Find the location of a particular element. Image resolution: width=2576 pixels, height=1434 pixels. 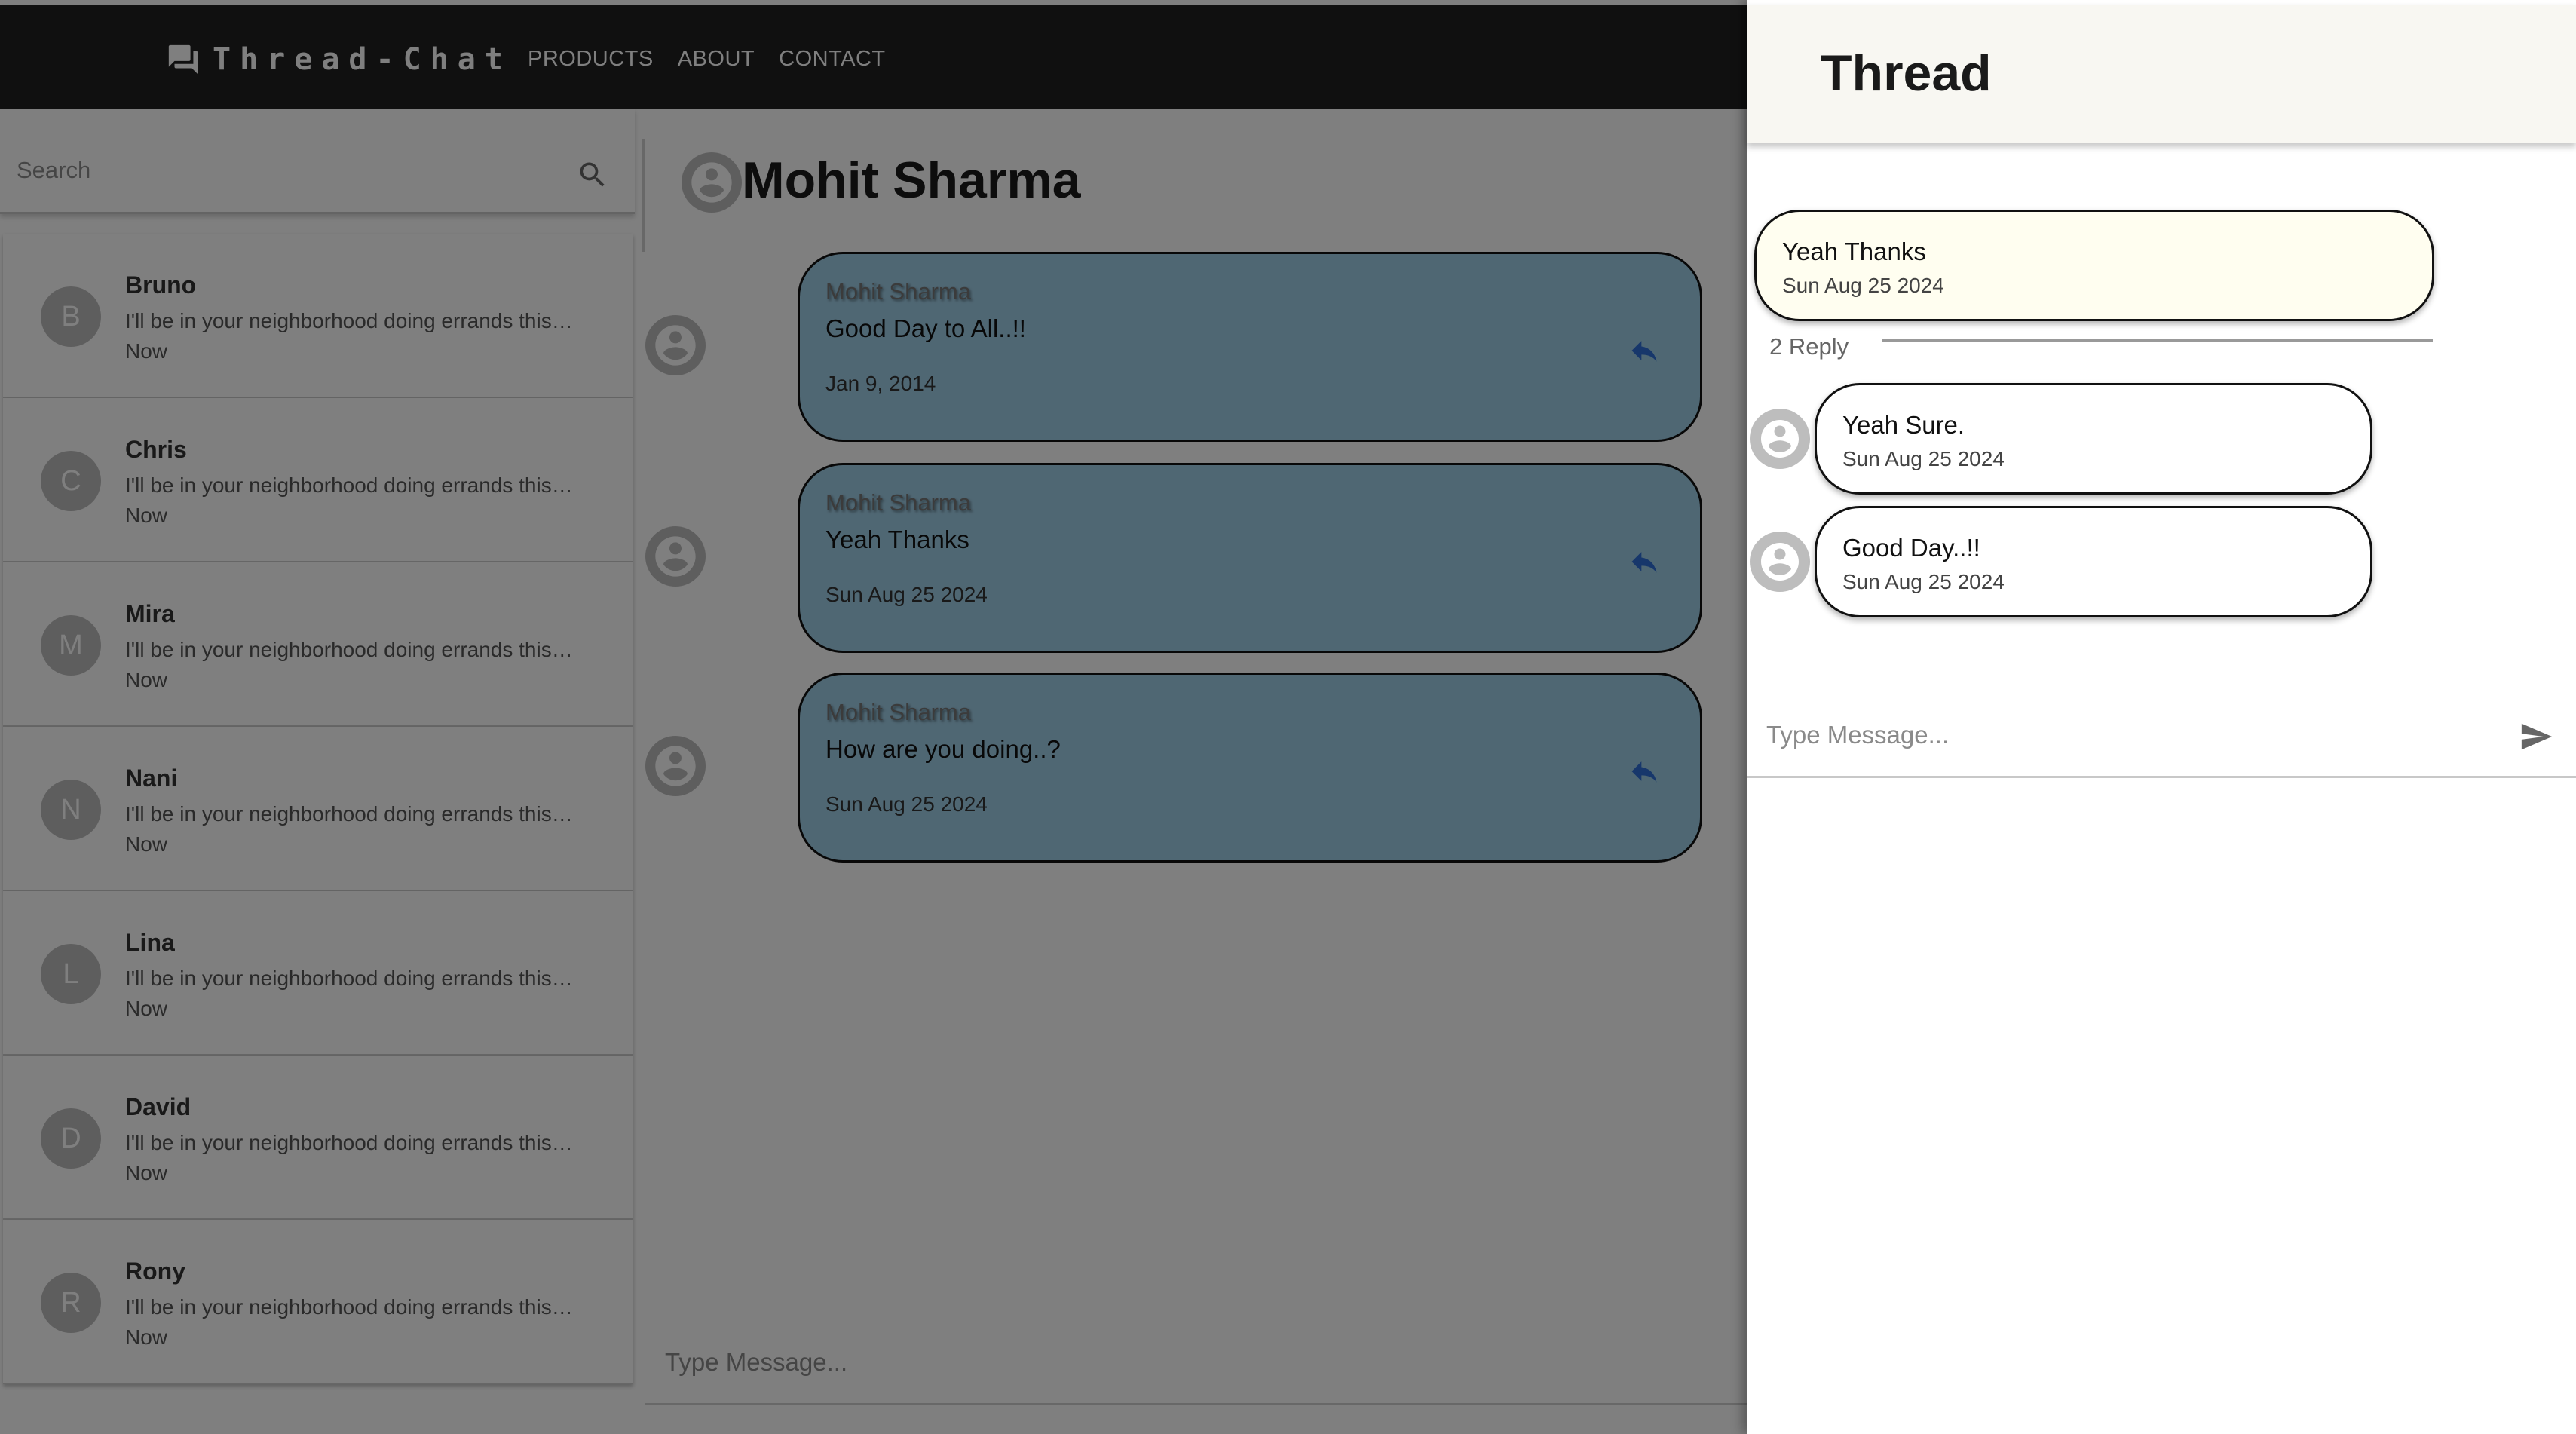

send-icon is located at coordinates (2536, 736).